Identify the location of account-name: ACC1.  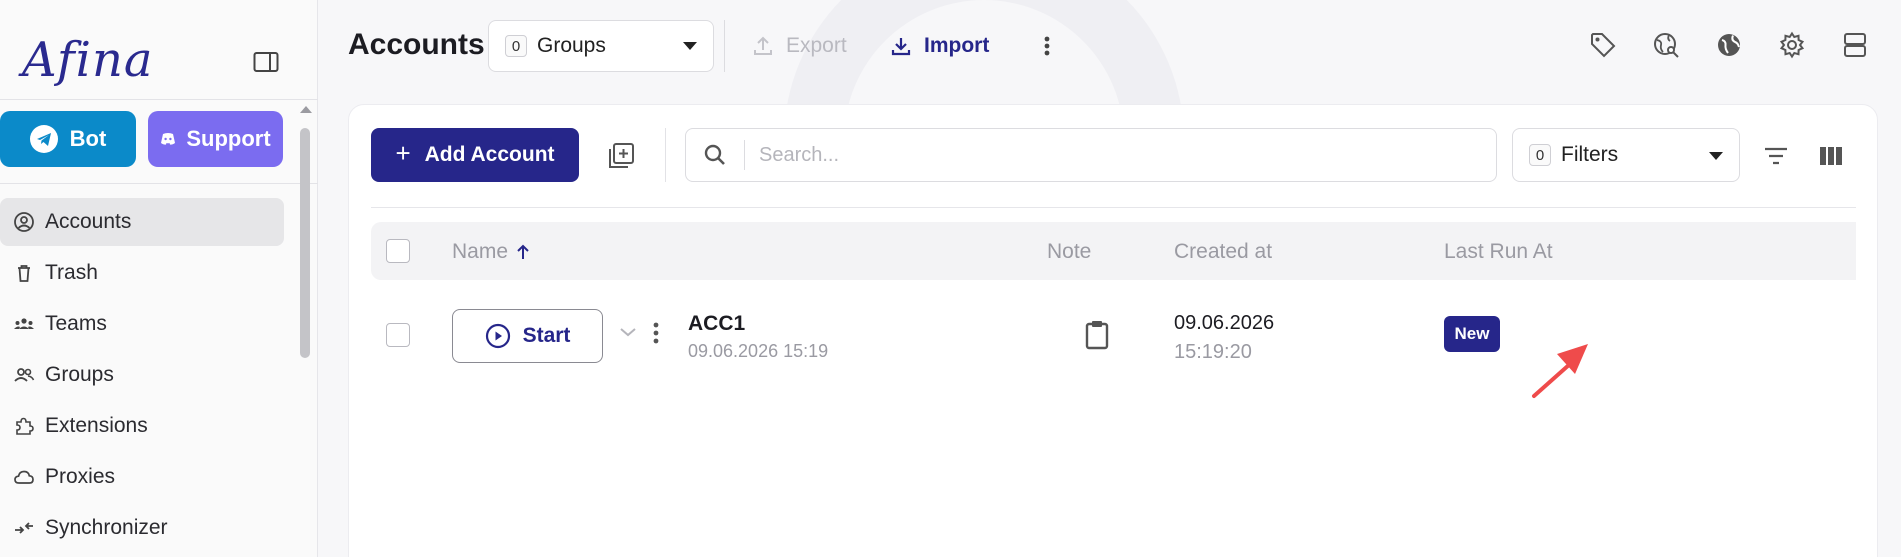
(716, 324).